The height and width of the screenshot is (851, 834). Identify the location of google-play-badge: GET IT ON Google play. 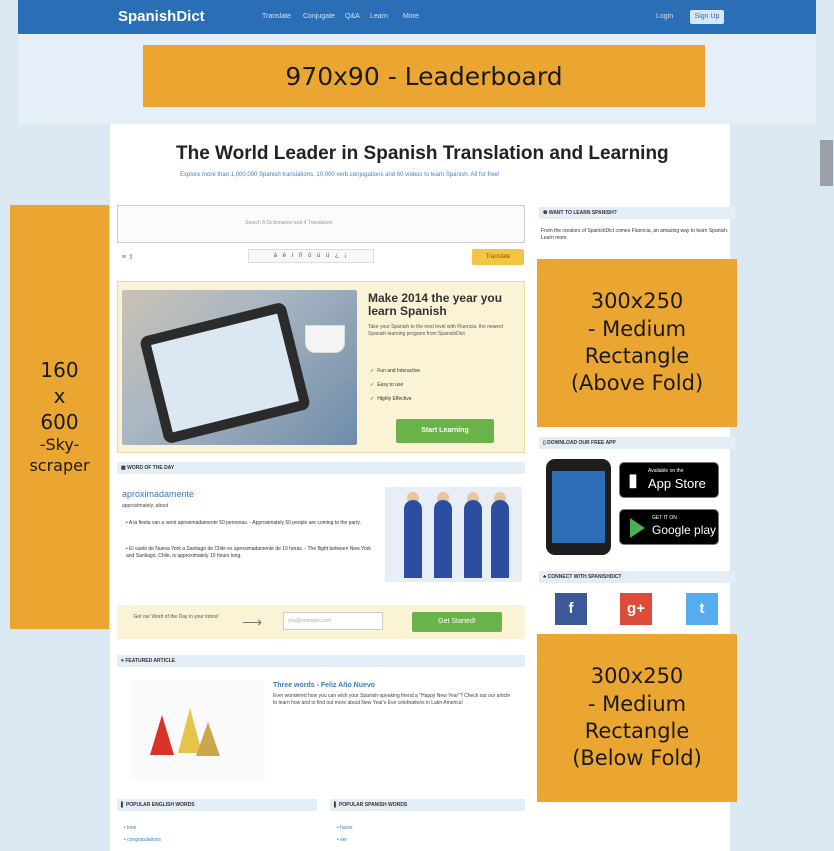
(669, 527).